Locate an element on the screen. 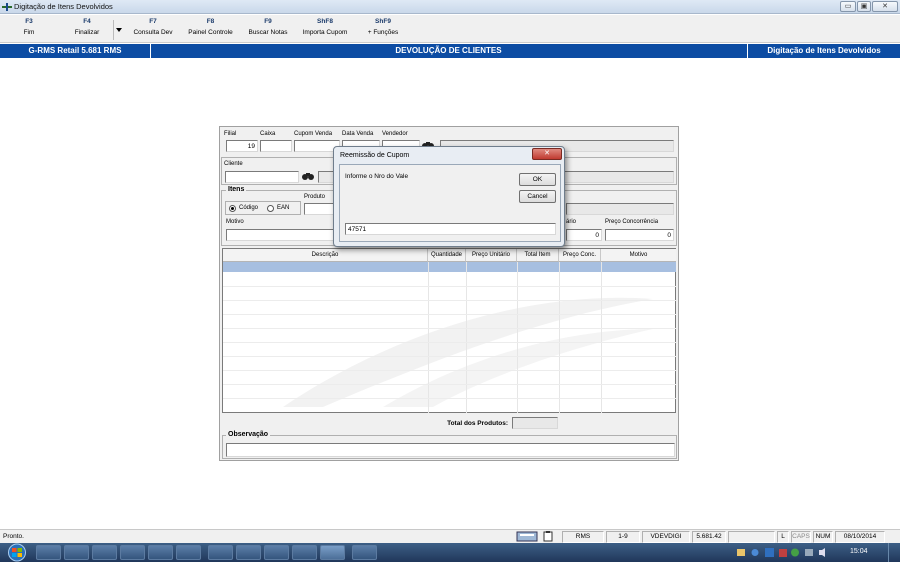 The width and height of the screenshot is (900, 564). produto-desc-field is located at coordinates (620, 209).